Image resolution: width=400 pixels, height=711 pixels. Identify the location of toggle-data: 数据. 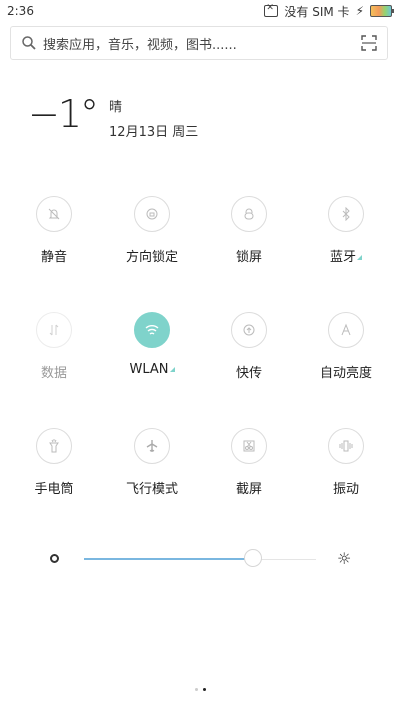
(54, 346).